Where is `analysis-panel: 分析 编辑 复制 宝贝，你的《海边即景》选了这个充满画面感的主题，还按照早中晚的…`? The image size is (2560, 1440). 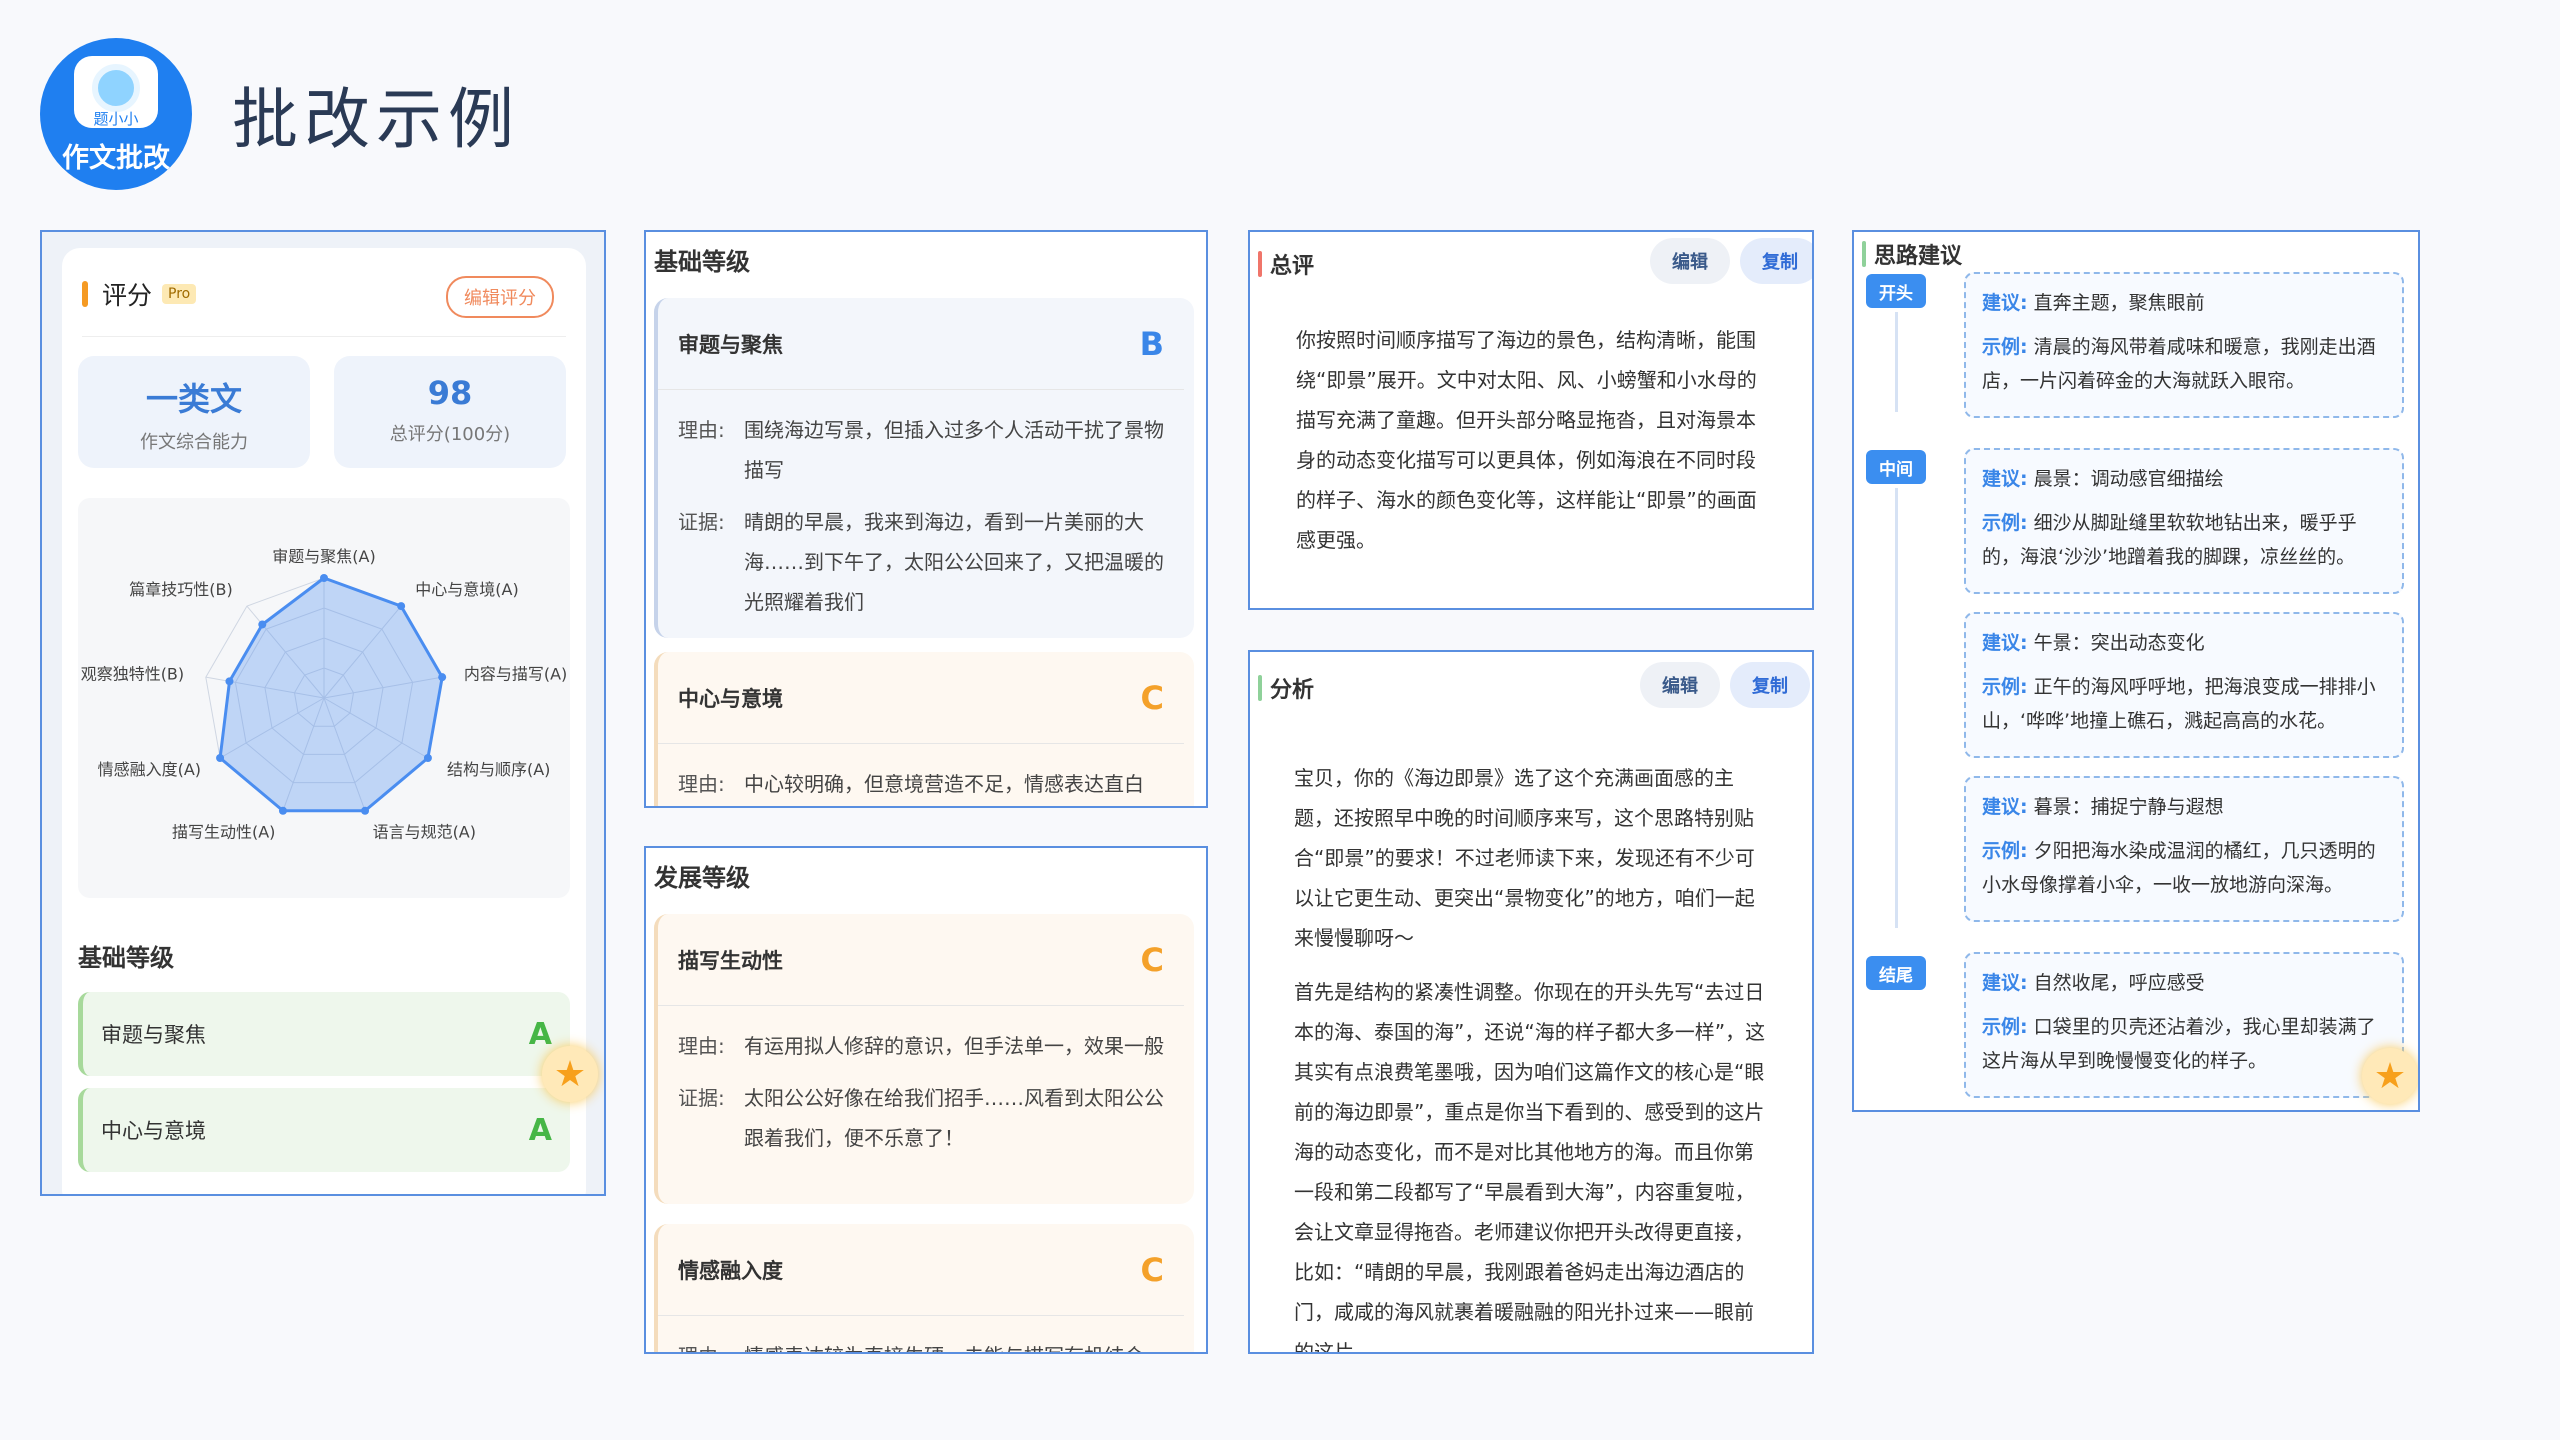
analysis-panel: 分析 编辑 复制 宝贝，你的《海边即景》选了这个充满画面感的主题，还按照早中晚的… is located at coordinates (1531, 1002).